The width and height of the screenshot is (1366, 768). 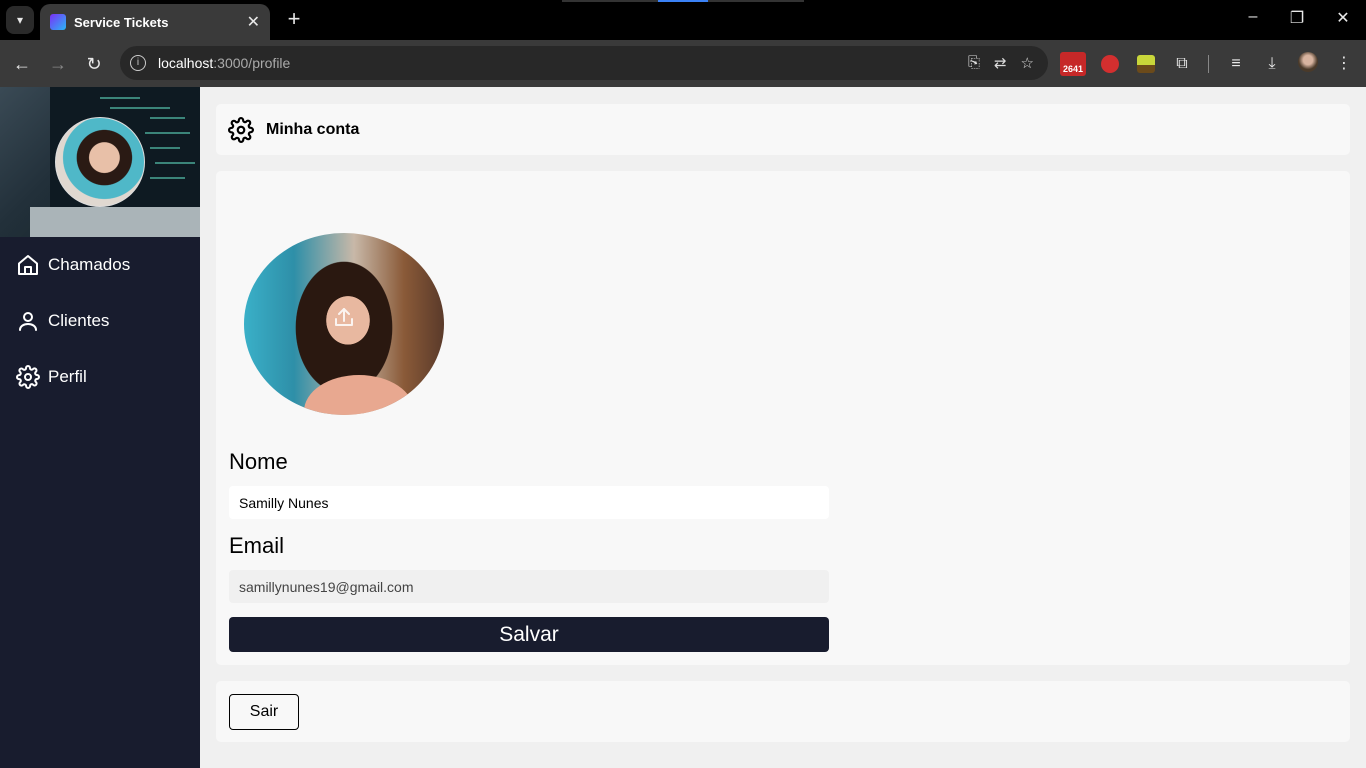 I want to click on sidebar-item-perfil: Perfil, so click(x=100, y=377).